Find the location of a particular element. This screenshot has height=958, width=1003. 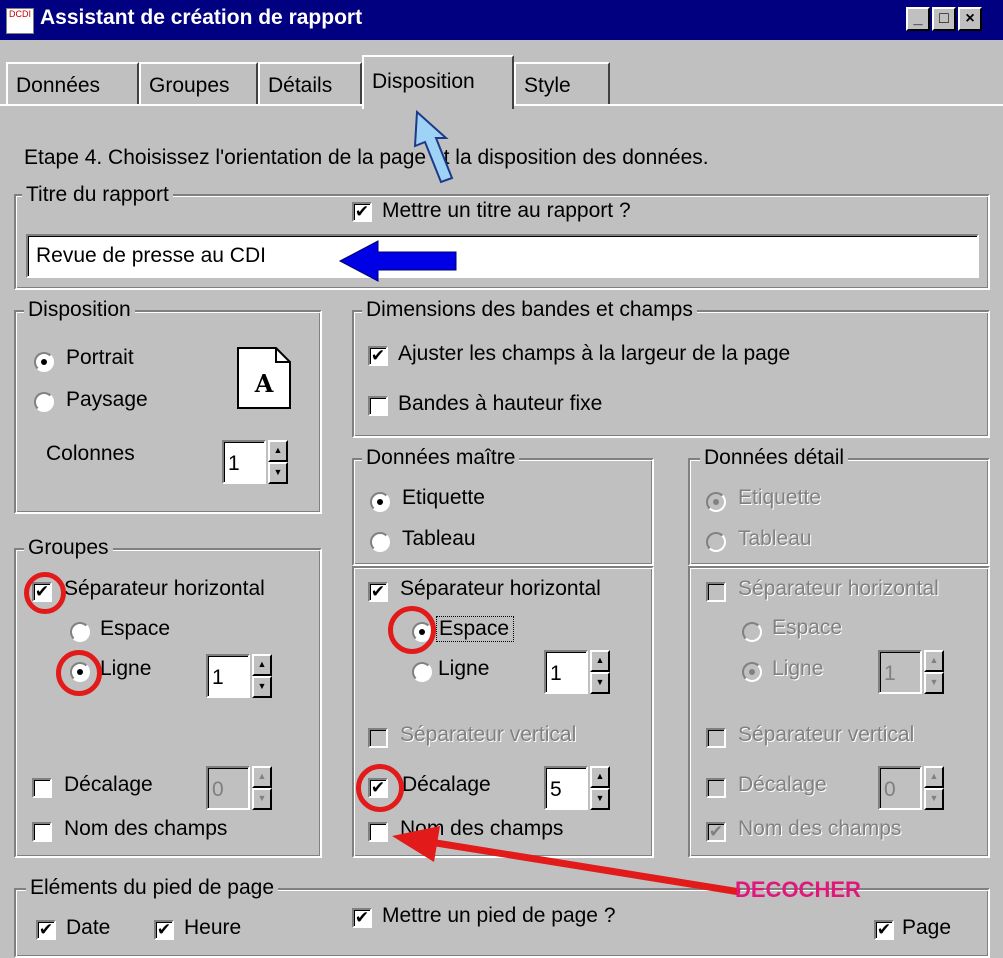

group-disposition-legend: Disposition is located at coordinates (79, 310).